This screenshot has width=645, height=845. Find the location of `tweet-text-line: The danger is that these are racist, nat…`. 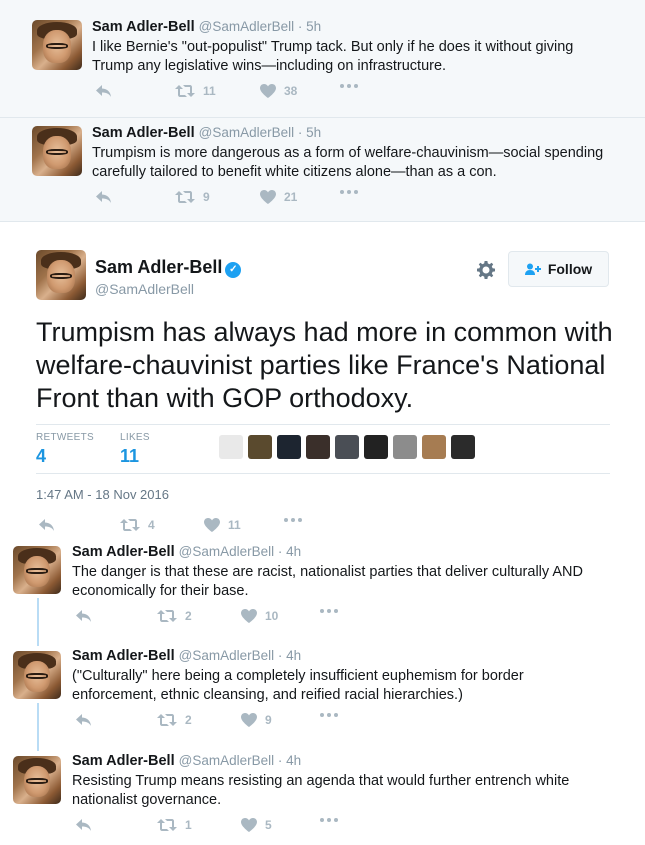

tweet-text-line: The danger is that these are racist, nat… is located at coordinates (327, 572).